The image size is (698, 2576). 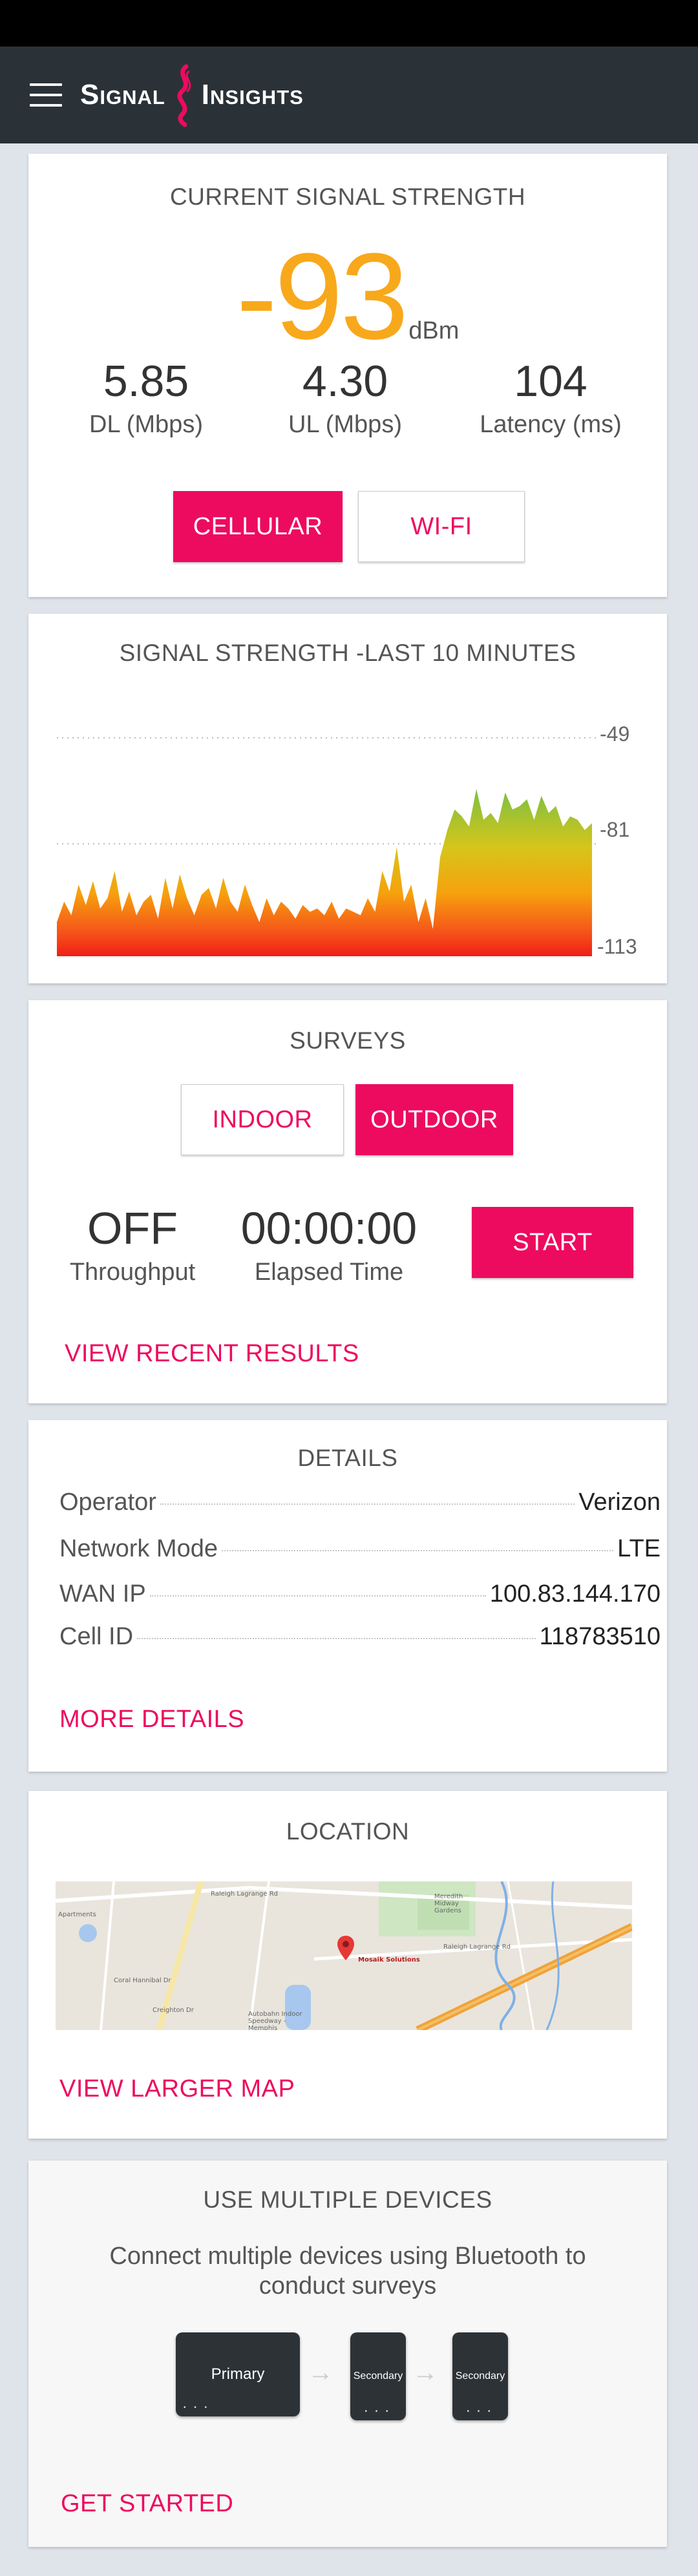 What do you see at coordinates (275, 2020) in the screenshot?
I see `map-label-speedway: Autobahn Indoor Speedway - Memphis` at bounding box center [275, 2020].